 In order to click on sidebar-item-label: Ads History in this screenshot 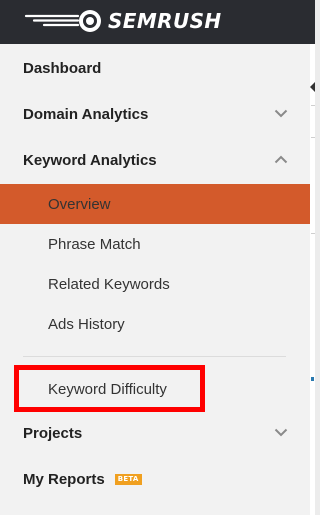, I will do `click(86, 324)`.